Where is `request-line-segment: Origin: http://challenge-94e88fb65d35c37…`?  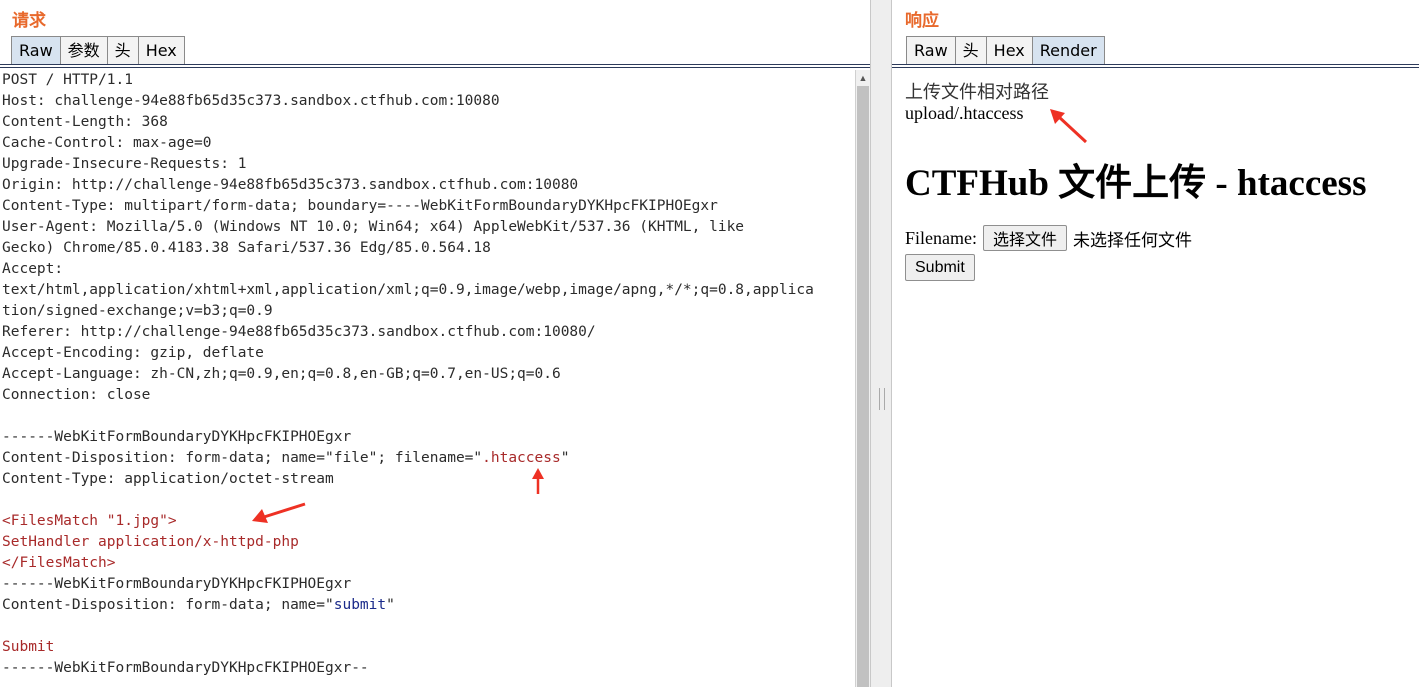
request-line-segment: Origin: http://challenge-94e88fb65d35c37… is located at coordinates (290, 185).